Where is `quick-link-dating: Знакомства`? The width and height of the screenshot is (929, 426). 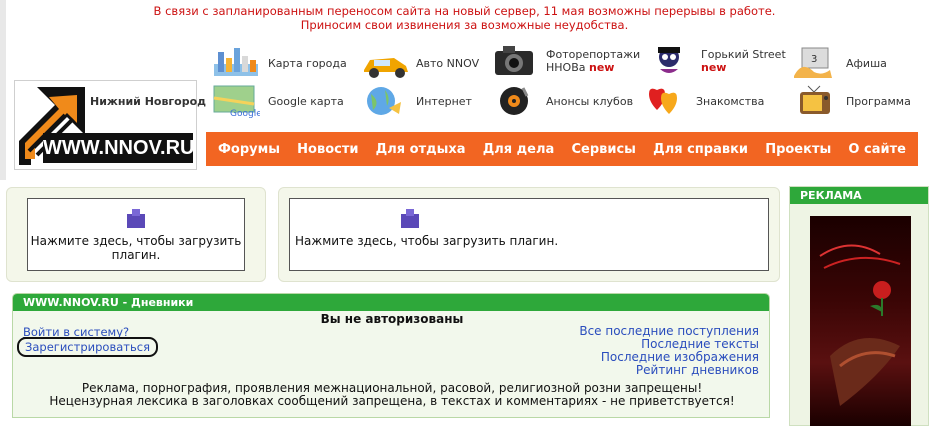
quick-link-dating: Знакомства is located at coordinates (702, 101).